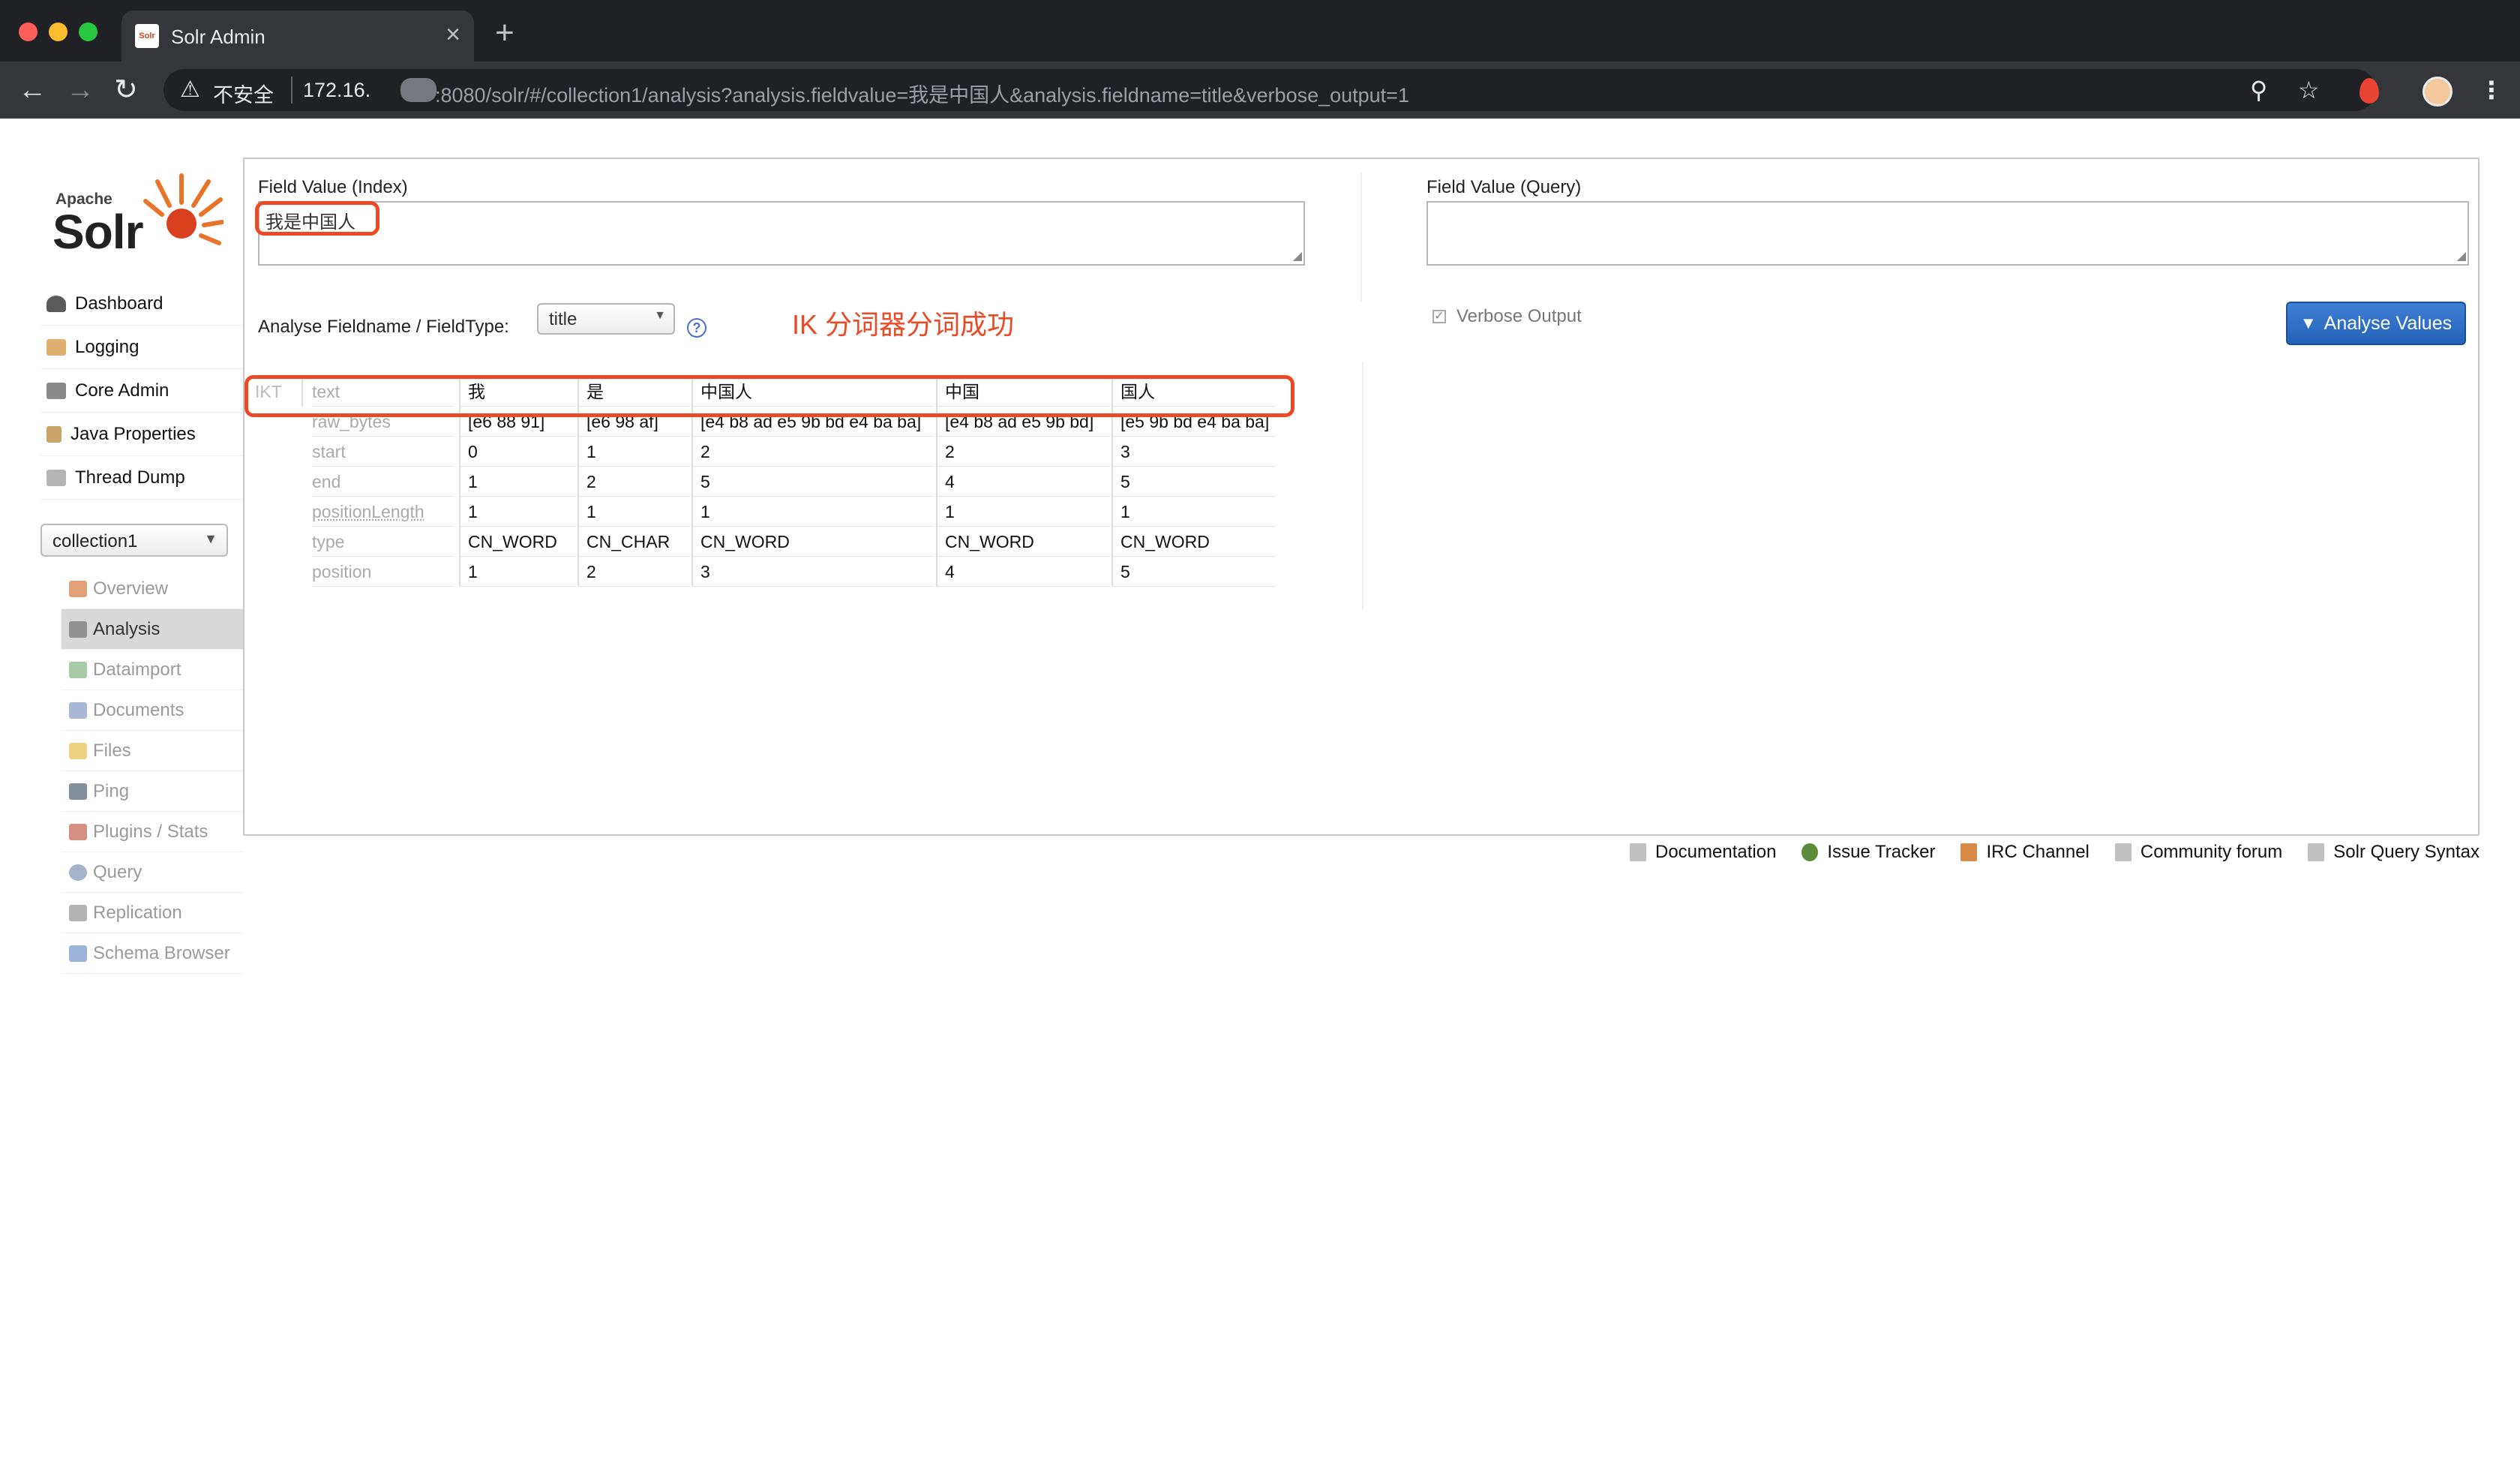 The width and height of the screenshot is (2520, 1460). What do you see at coordinates (107, 346) in the screenshot?
I see `sidebar-item-label: Logging` at bounding box center [107, 346].